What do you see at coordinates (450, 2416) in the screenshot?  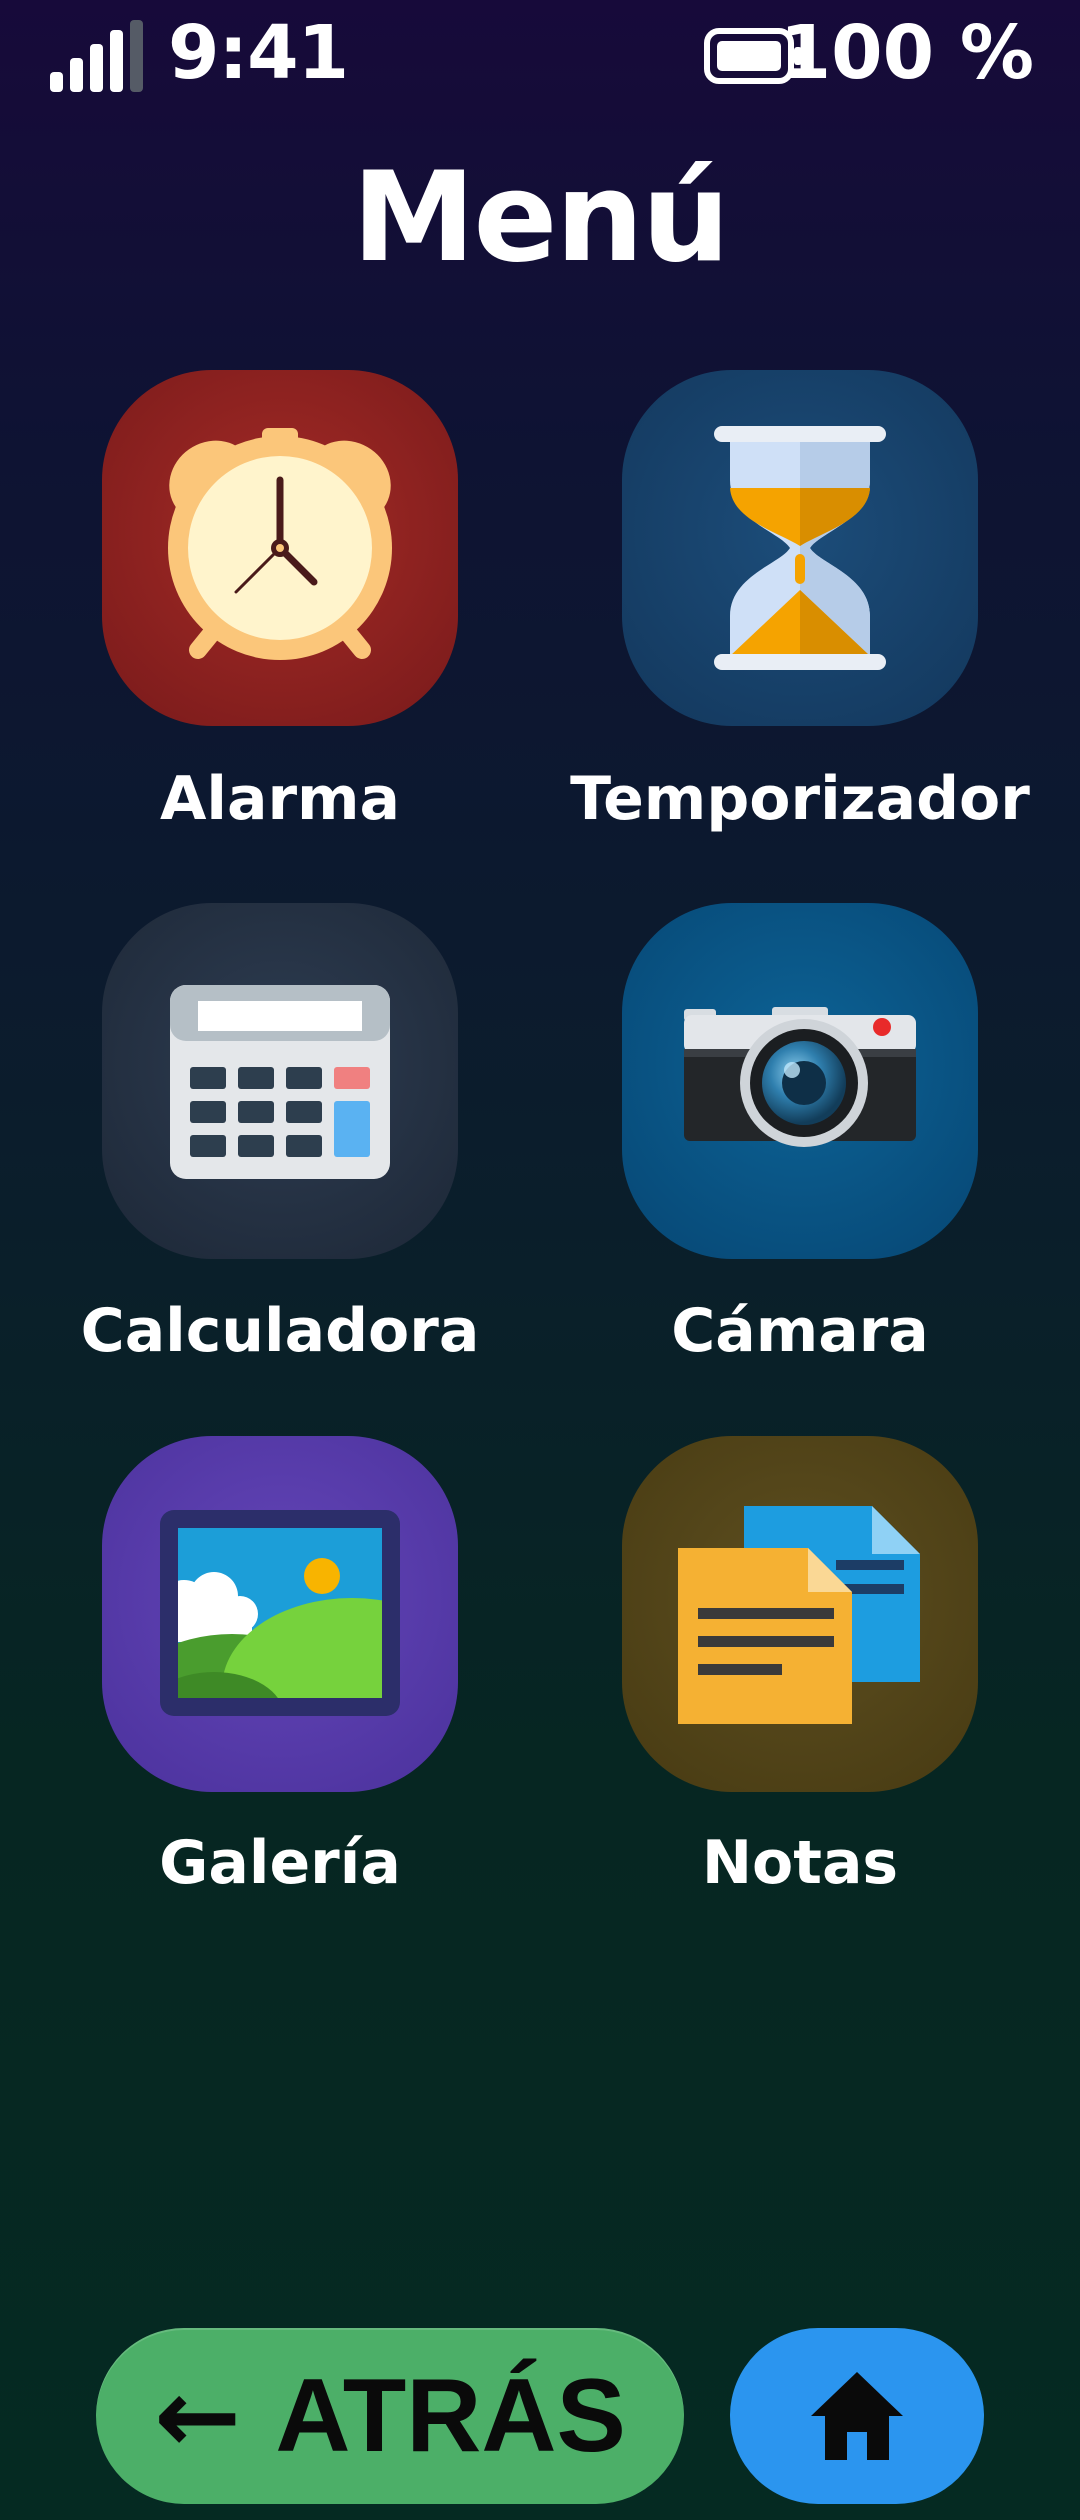 I see `back-button-label: ATRÁS` at bounding box center [450, 2416].